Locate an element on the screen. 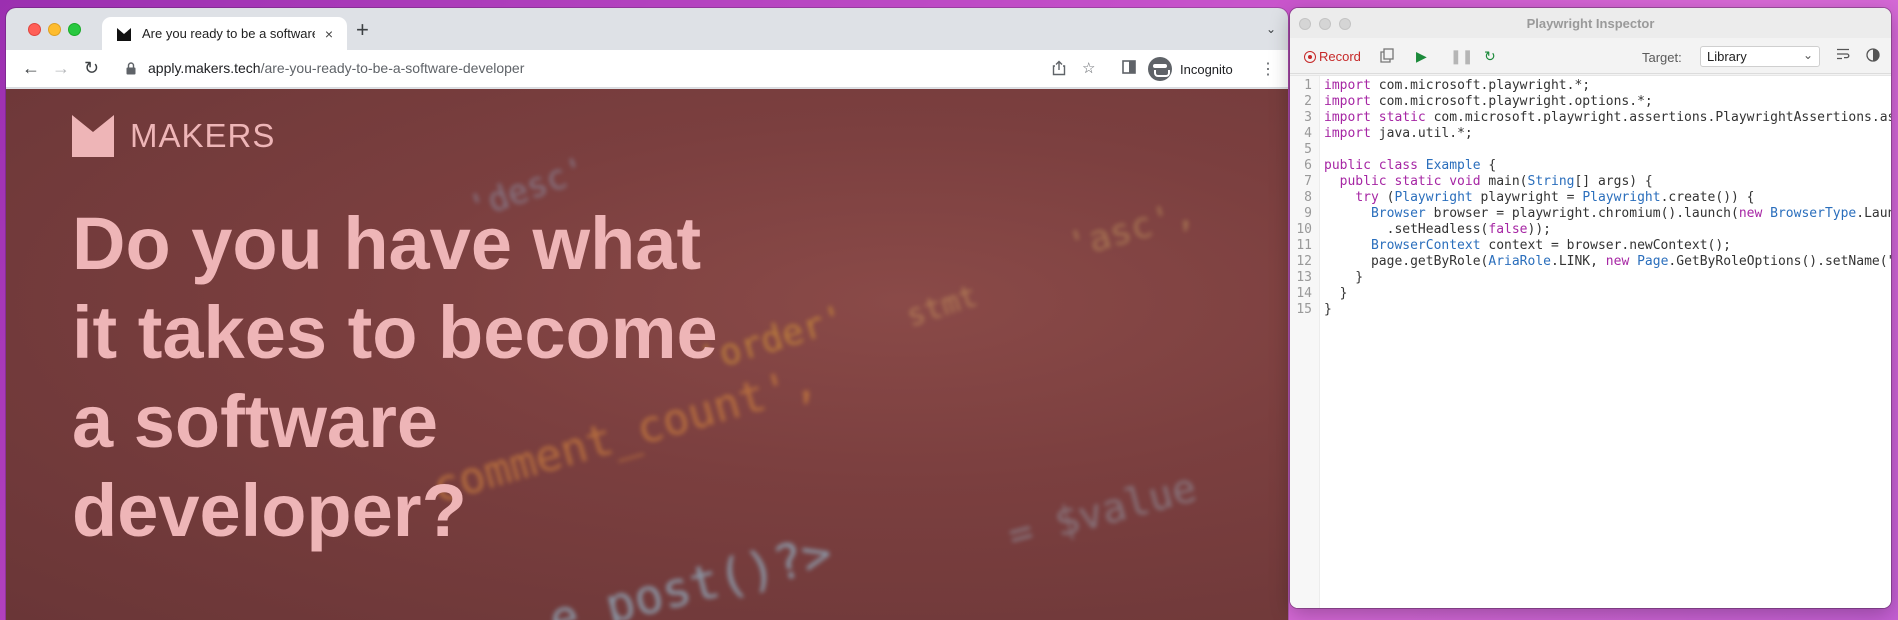 The width and height of the screenshot is (1898, 620). code-token: false is located at coordinates (1508, 229).